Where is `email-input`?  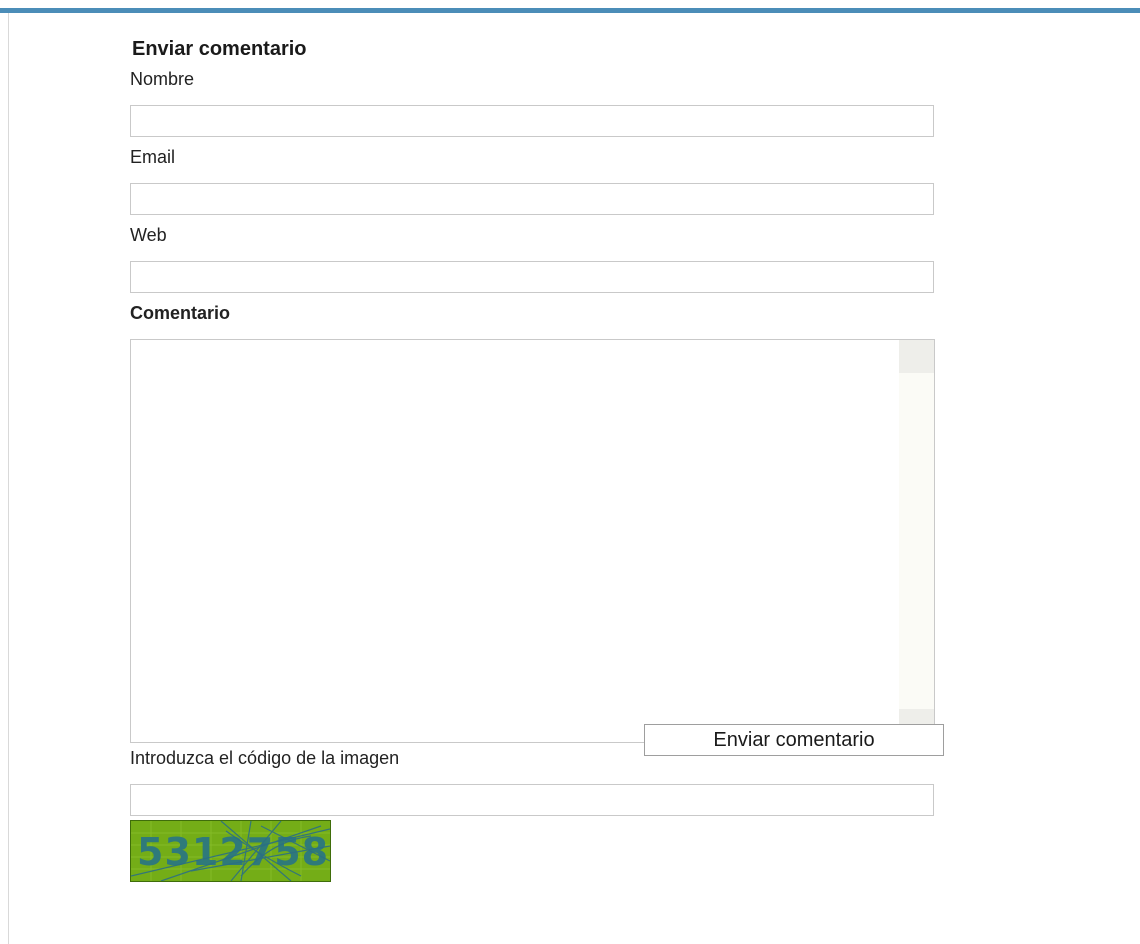 email-input is located at coordinates (532, 199).